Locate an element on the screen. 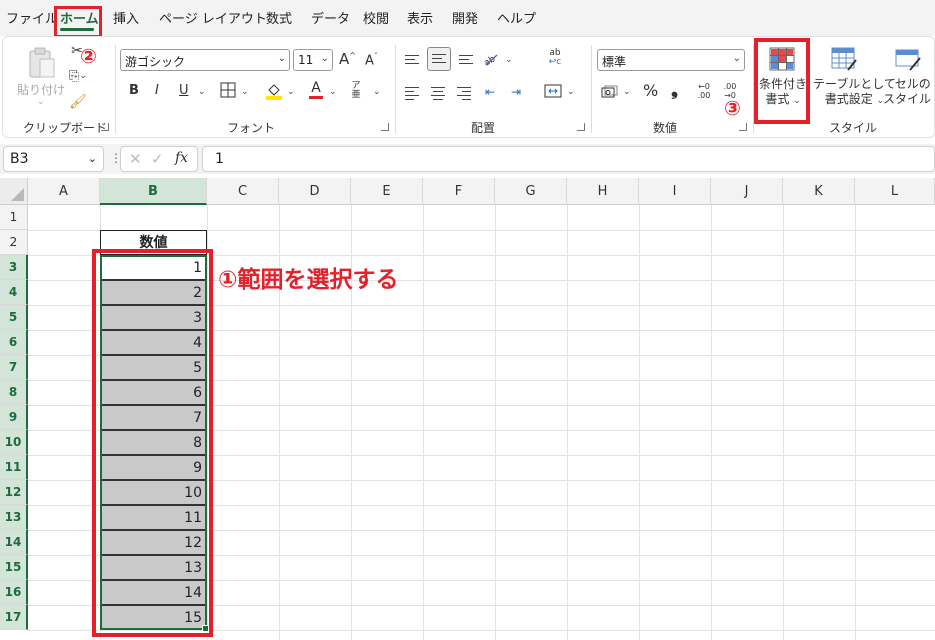 The width and height of the screenshot is (935, 640). fill-color-icon is located at coordinates (274, 91).